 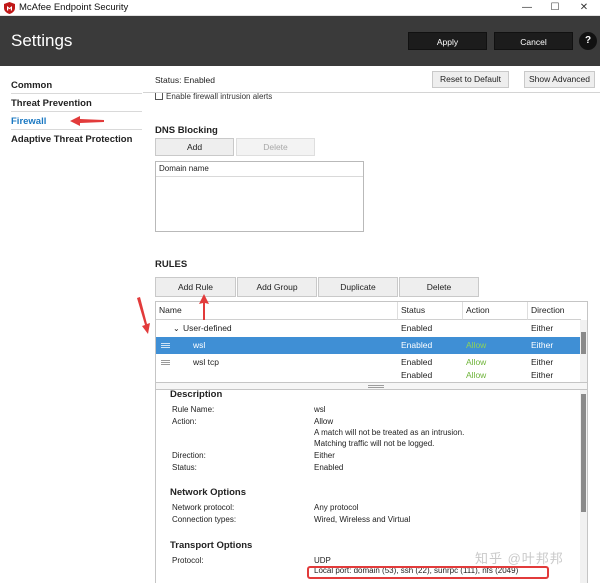 I want to click on annotation-highlight-box, so click(x=428, y=572).